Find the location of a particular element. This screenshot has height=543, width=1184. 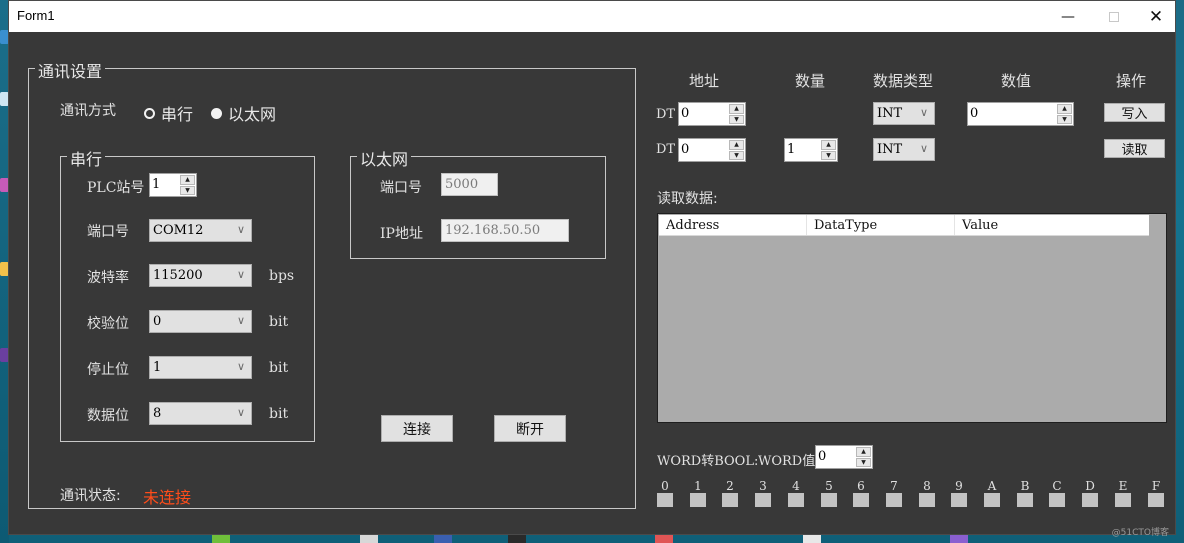

column-header-address: Address is located at coordinates (733, 225).